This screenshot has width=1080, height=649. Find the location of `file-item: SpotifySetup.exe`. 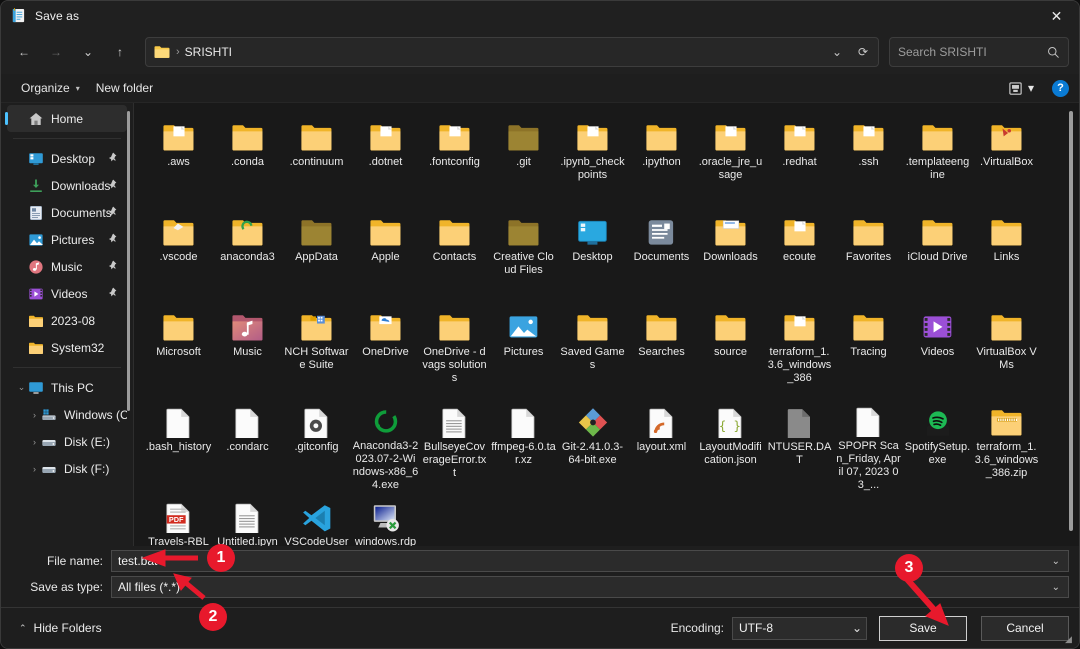

file-item: SpotifySetup.exe is located at coordinates (937, 443).